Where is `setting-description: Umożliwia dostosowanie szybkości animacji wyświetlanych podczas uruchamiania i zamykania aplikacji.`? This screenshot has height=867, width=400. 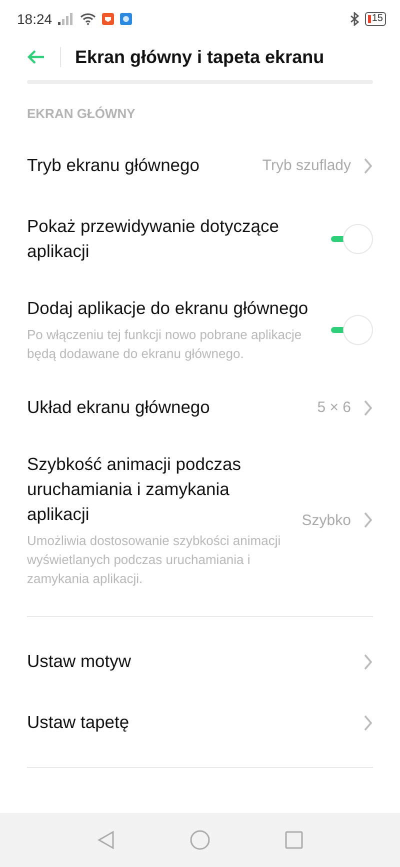
setting-description: Umożliwia dostosowanie szybkości animacji wyświetlanych podczas uruchamiania i zamykania aplikacji. is located at coordinates (154, 560).